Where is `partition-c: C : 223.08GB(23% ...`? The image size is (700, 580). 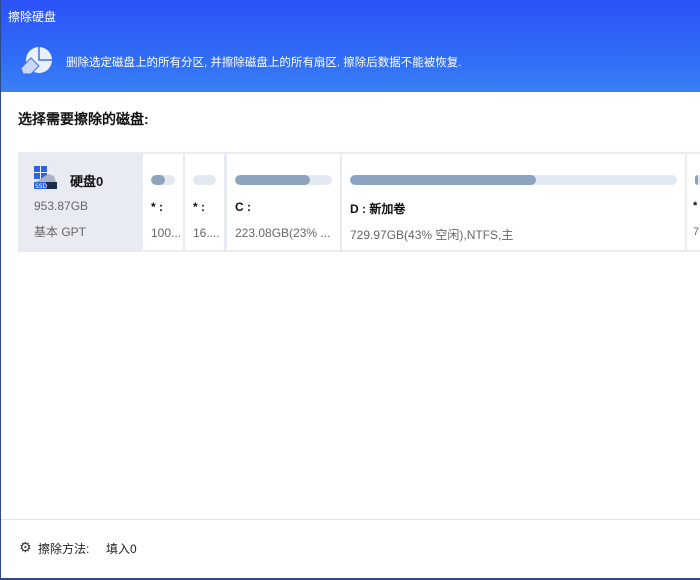
partition-c: C : 223.08GB(23% ... is located at coordinates (283, 202).